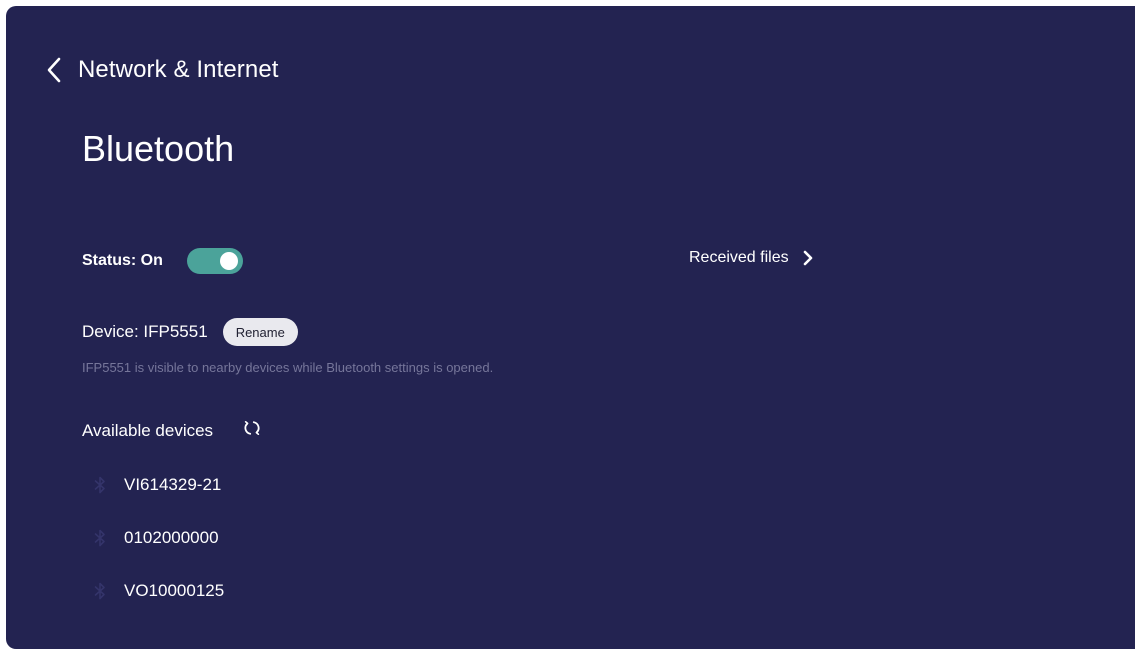  I want to click on chevron-right-icon, so click(801, 258).